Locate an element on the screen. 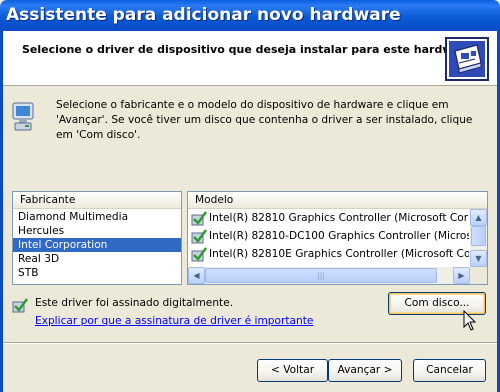 The height and width of the screenshot is (392, 500). mouse-pointer-icon is located at coordinates (470, 320).